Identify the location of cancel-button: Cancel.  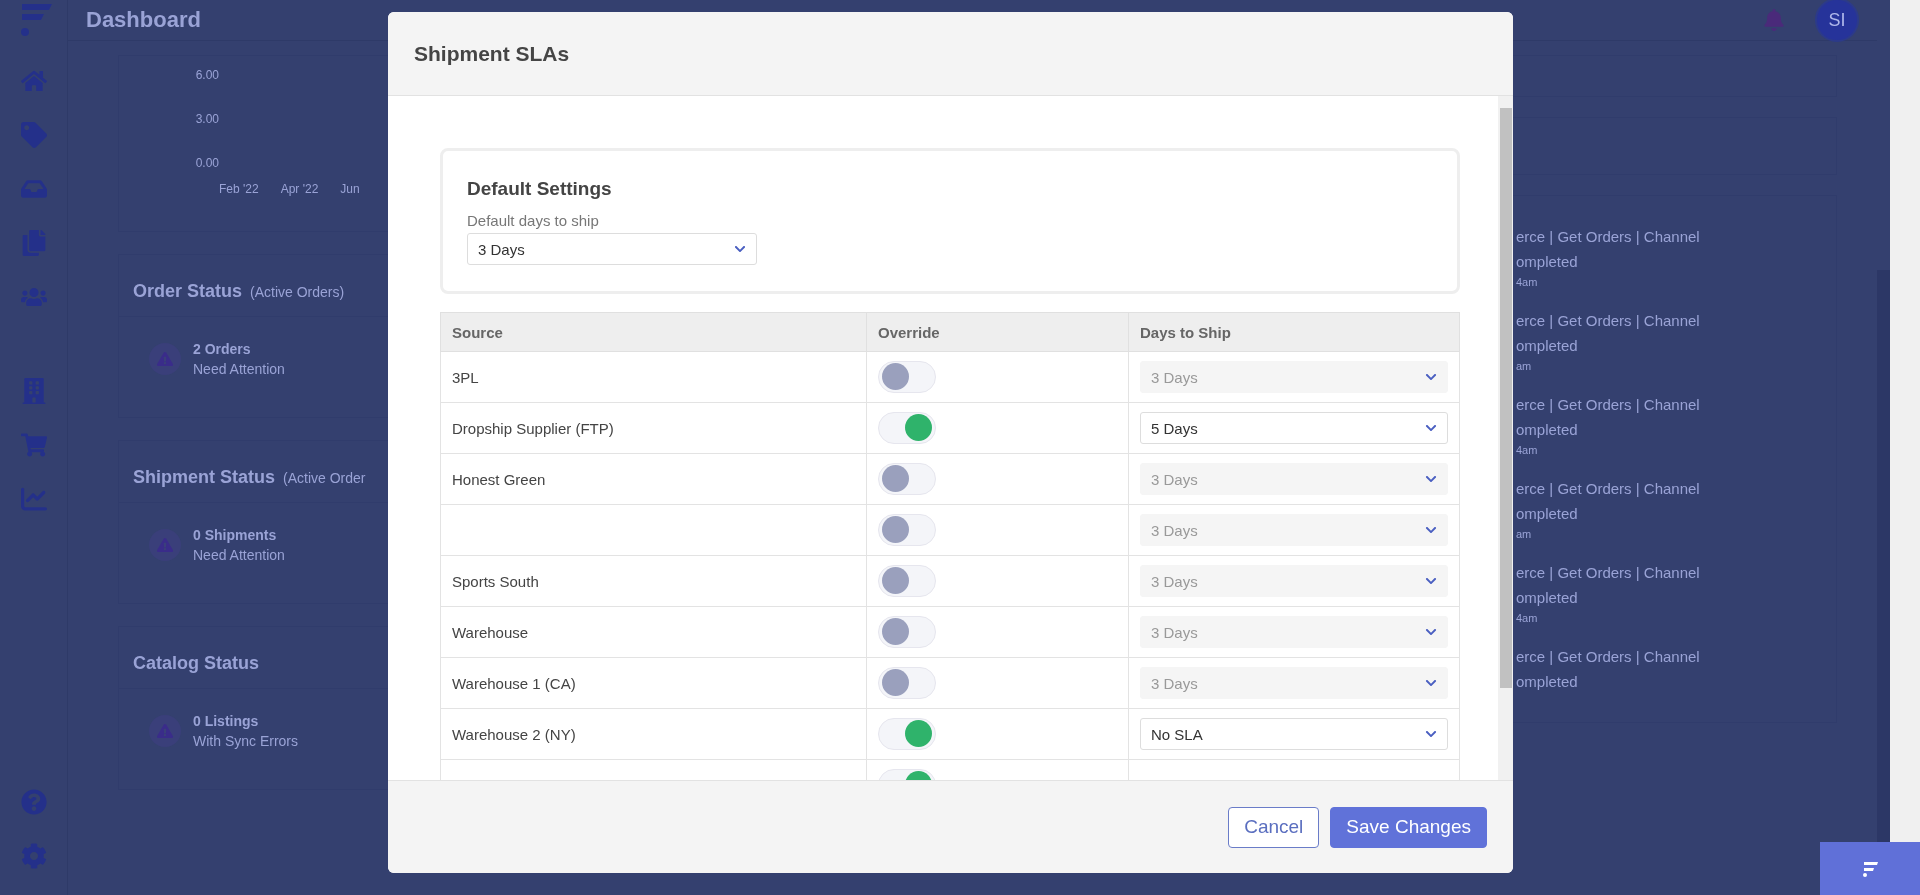
(1274, 827).